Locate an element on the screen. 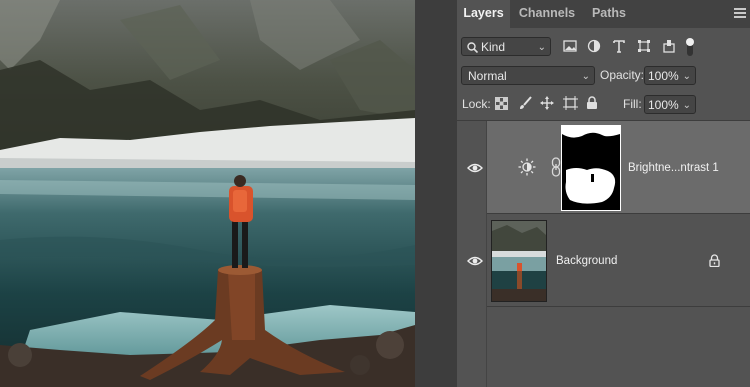 Image resolution: width=750 pixels, height=387 pixels. smart-object-filter-icon is located at coordinates (670, 47).